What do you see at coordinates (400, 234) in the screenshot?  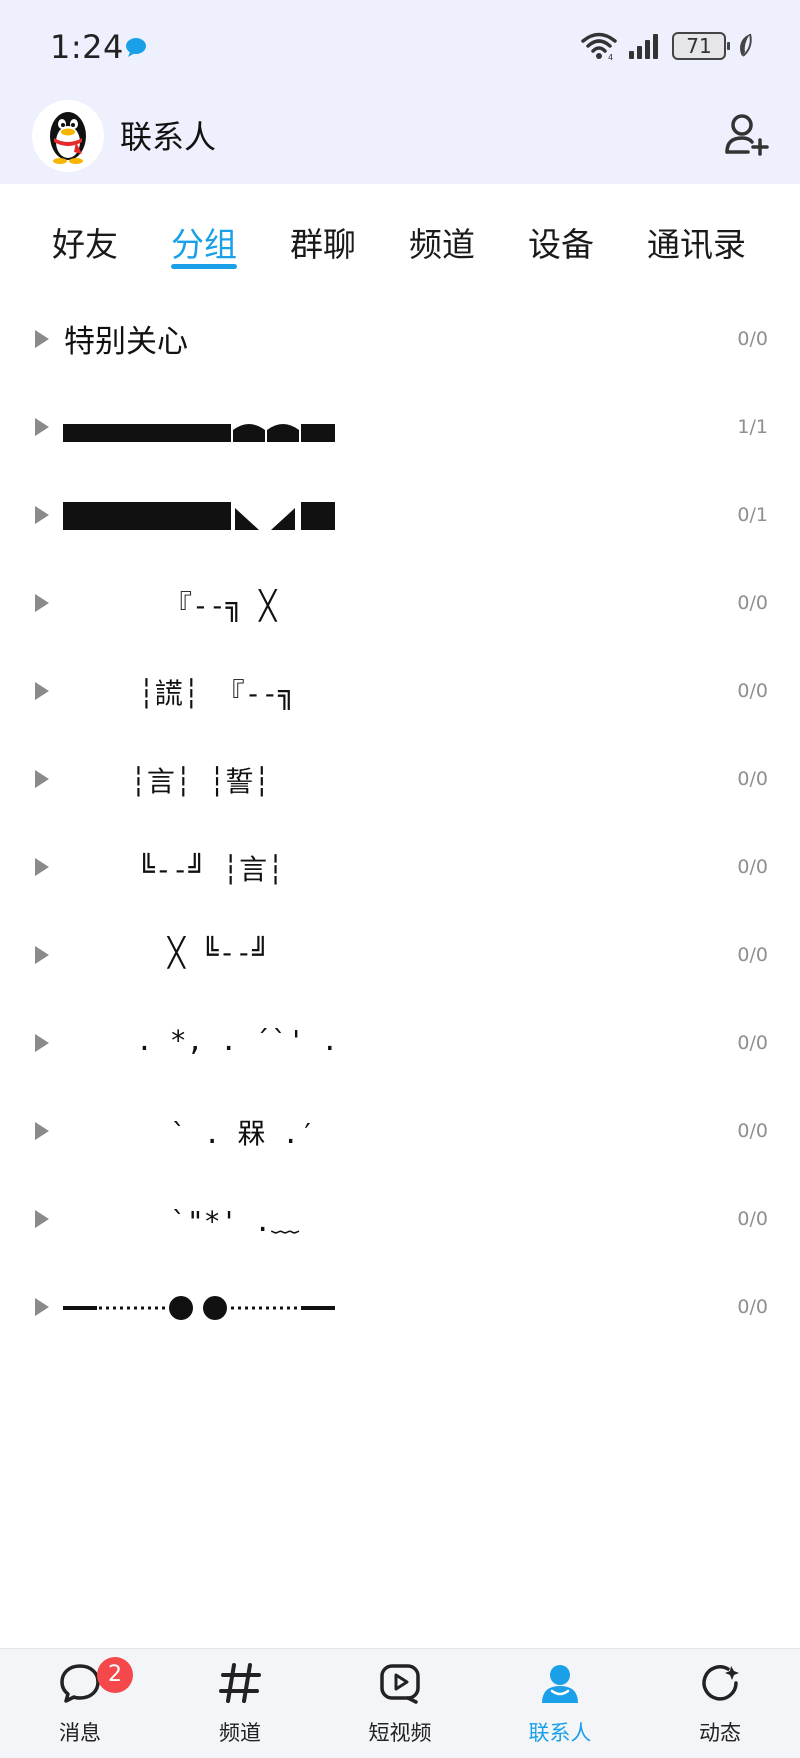 I see `tab-bar: 好友 分组 群聊 频道 设备 通讯录` at bounding box center [400, 234].